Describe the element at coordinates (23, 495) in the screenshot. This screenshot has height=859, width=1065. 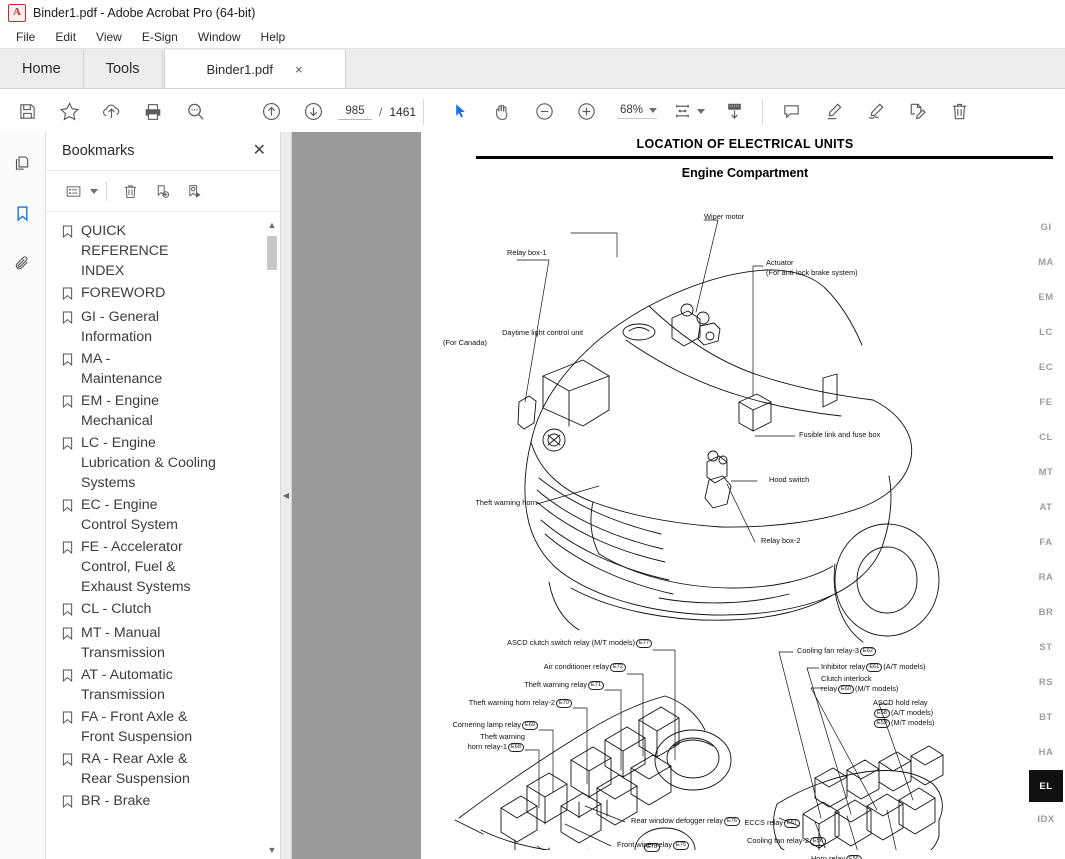
I see `left-rail` at that location.